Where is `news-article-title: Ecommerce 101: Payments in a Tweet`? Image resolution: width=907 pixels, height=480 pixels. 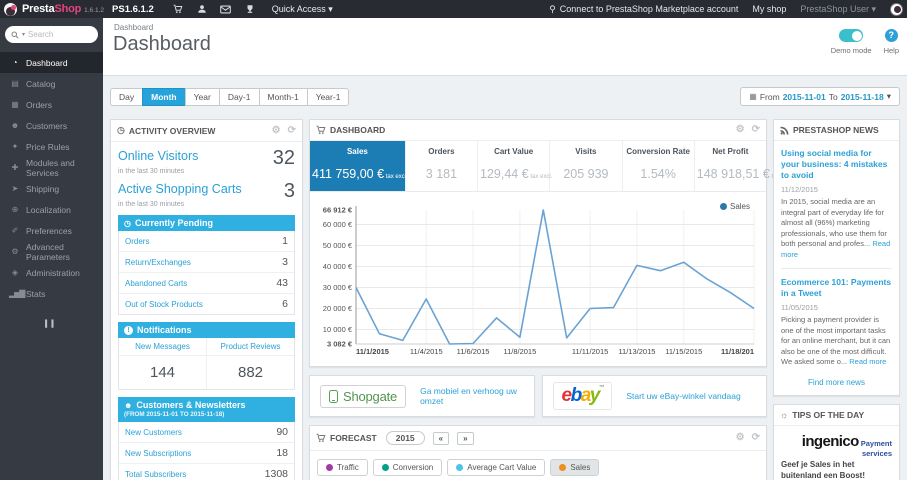
news-article-title: Ecommerce 101: Payments in a Tweet is located at coordinates (836, 288).